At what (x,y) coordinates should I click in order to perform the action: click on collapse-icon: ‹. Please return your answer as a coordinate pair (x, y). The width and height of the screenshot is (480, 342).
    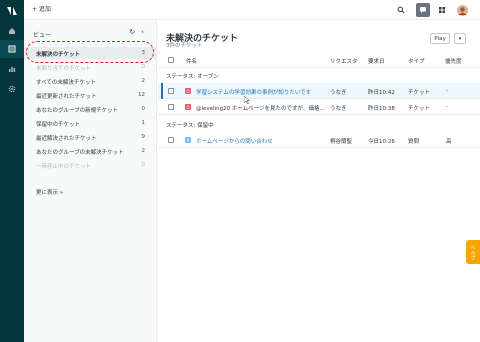
    Looking at the image, I should click on (142, 32).